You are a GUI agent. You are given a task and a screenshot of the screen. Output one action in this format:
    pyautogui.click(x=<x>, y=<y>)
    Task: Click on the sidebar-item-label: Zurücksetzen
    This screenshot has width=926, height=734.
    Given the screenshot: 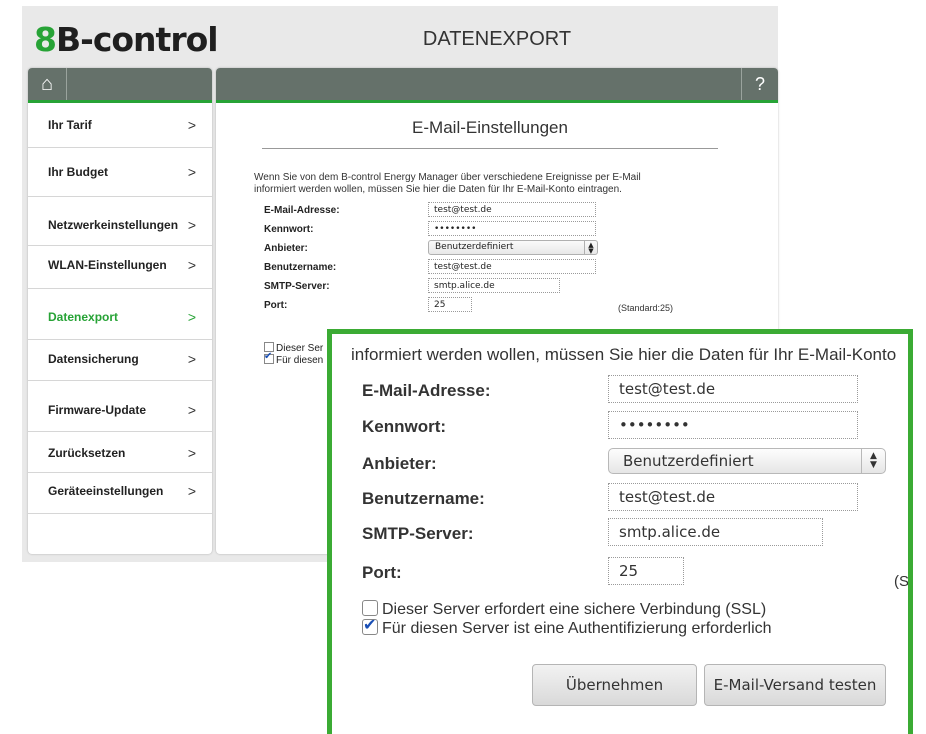 What is the action you would take?
    pyautogui.click(x=87, y=453)
    